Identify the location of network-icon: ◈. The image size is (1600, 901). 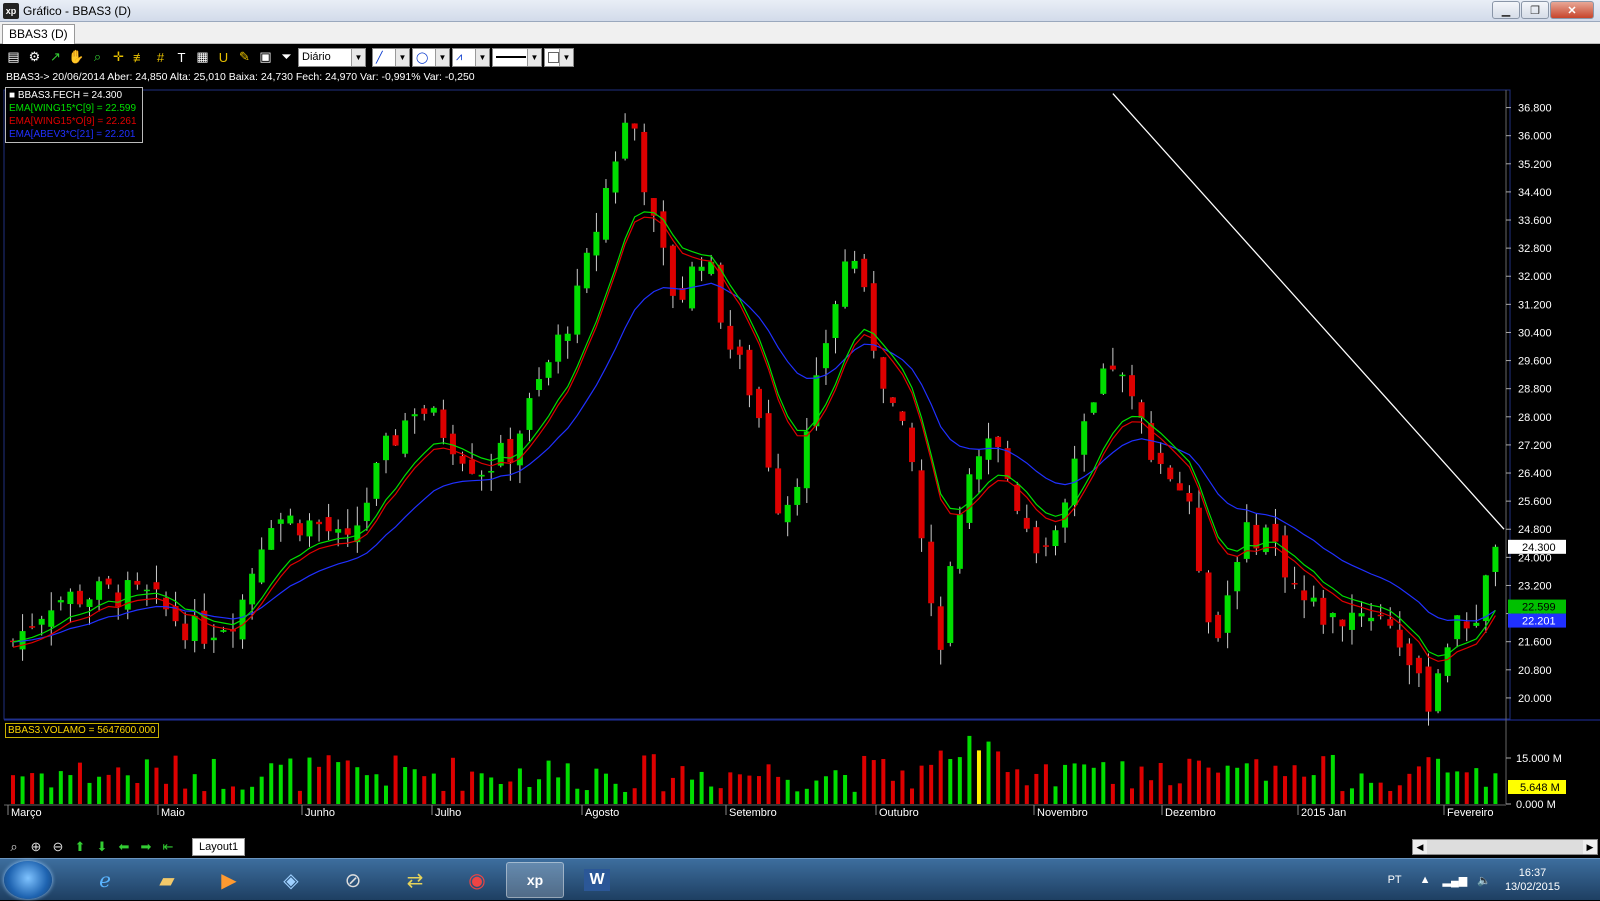
(291, 880).